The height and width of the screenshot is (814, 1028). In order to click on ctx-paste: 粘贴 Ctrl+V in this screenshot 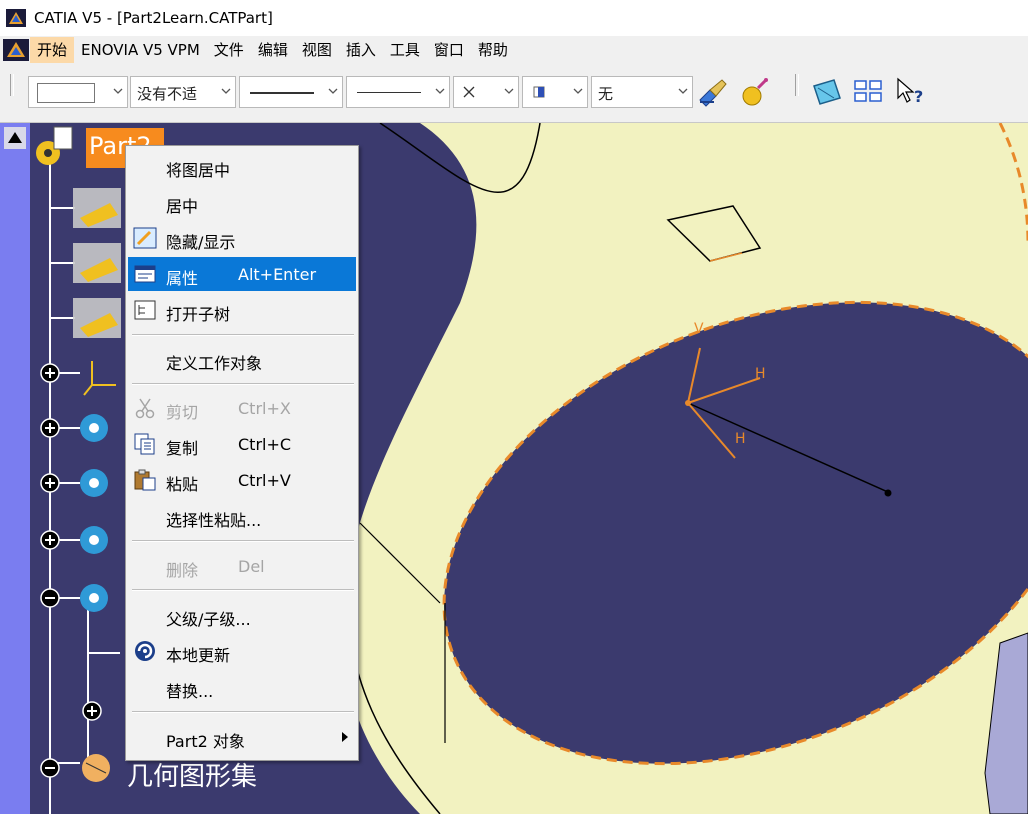, I will do `click(242, 480)`.